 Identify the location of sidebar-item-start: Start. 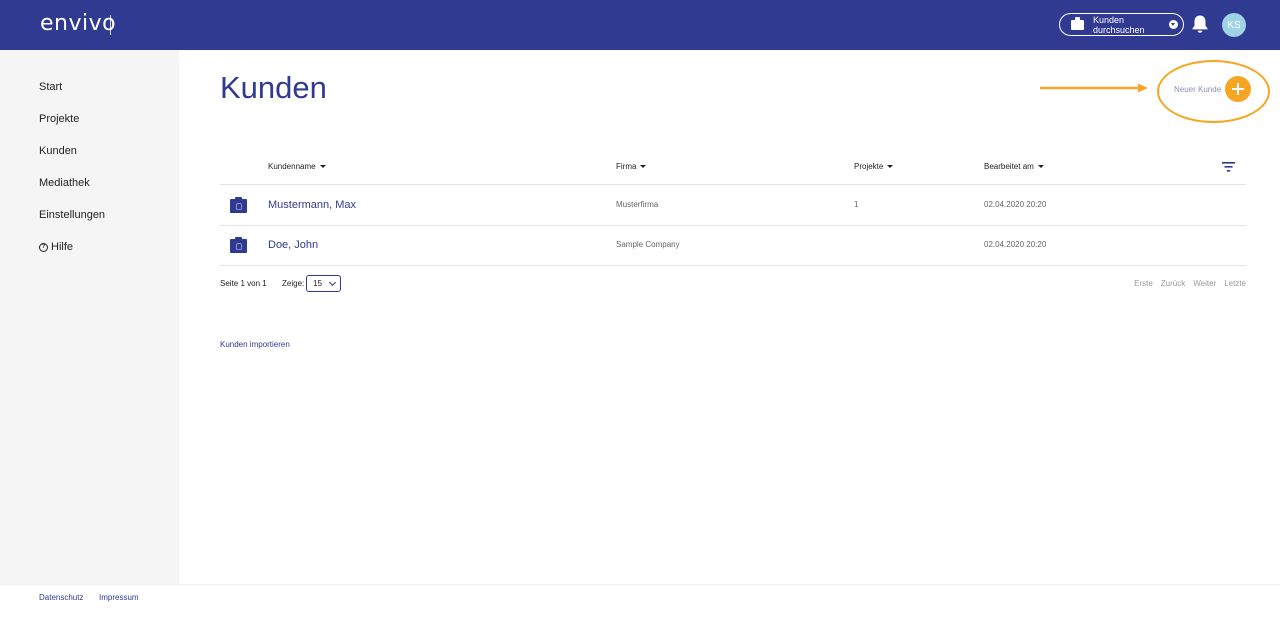
(50, 87).